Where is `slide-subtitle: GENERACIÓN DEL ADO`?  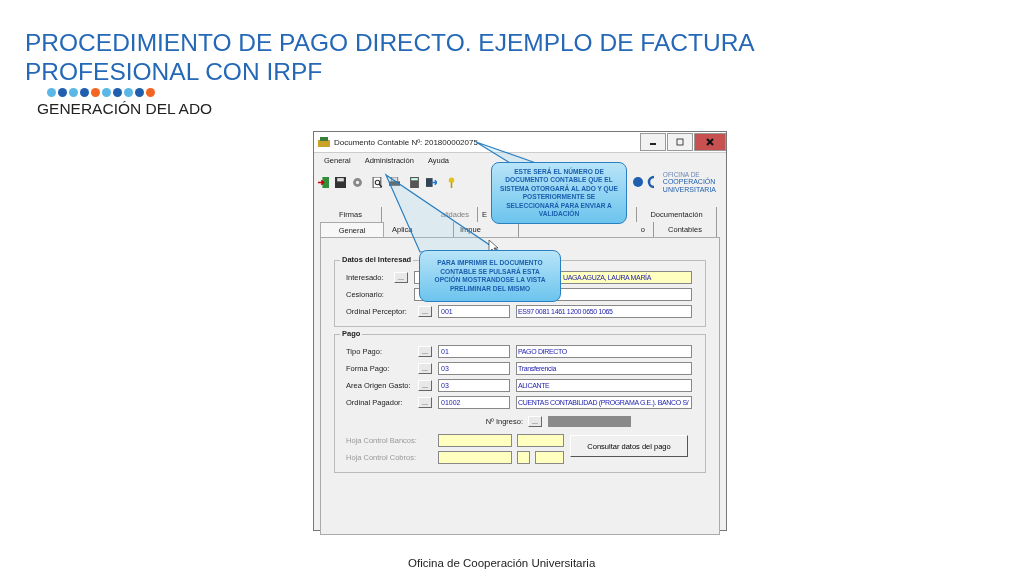 slide-subtitle: GENERACIÓN DEL ADO is located at coordinates (125, 109).